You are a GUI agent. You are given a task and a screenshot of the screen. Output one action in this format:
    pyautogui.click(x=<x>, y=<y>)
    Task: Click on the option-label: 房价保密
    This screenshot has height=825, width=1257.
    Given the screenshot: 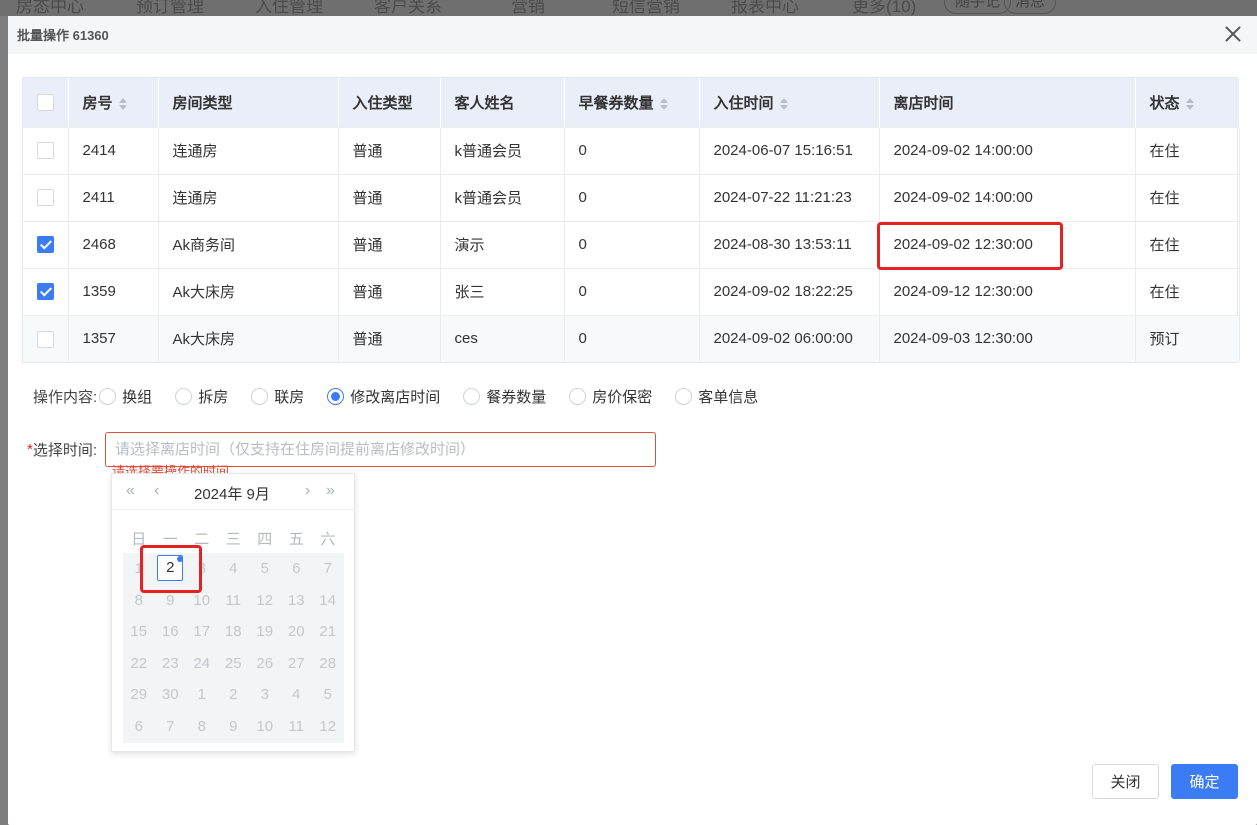 What is the action you would take?
    pyautogui.click(x=622, y=397)
    